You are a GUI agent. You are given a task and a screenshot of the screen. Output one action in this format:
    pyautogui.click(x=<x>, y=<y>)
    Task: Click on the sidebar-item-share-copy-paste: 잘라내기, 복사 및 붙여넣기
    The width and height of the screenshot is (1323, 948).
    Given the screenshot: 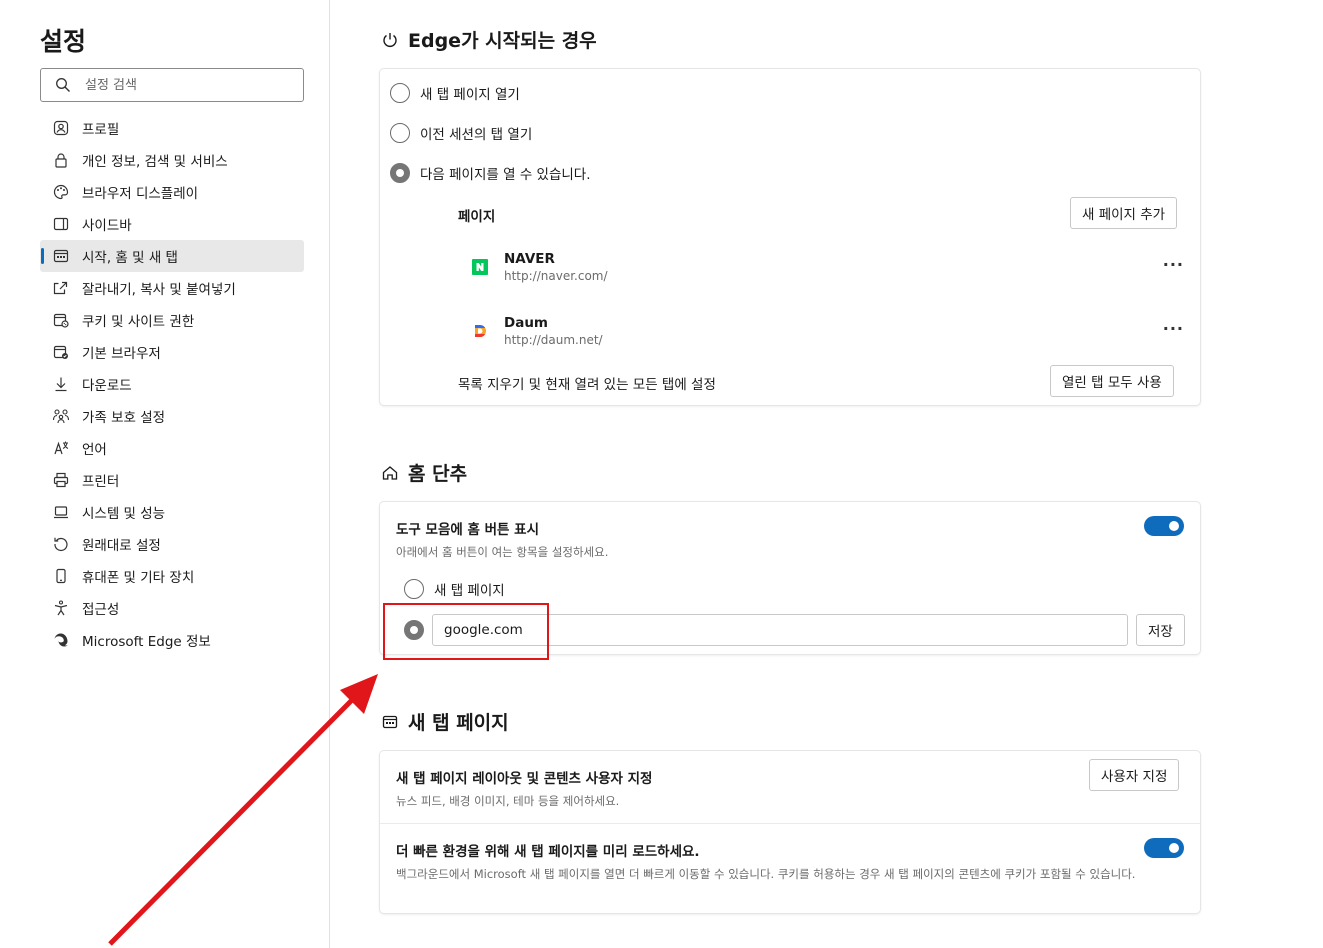 What is the action you would take?
    pyautogui.click(x=172, y=288)
    